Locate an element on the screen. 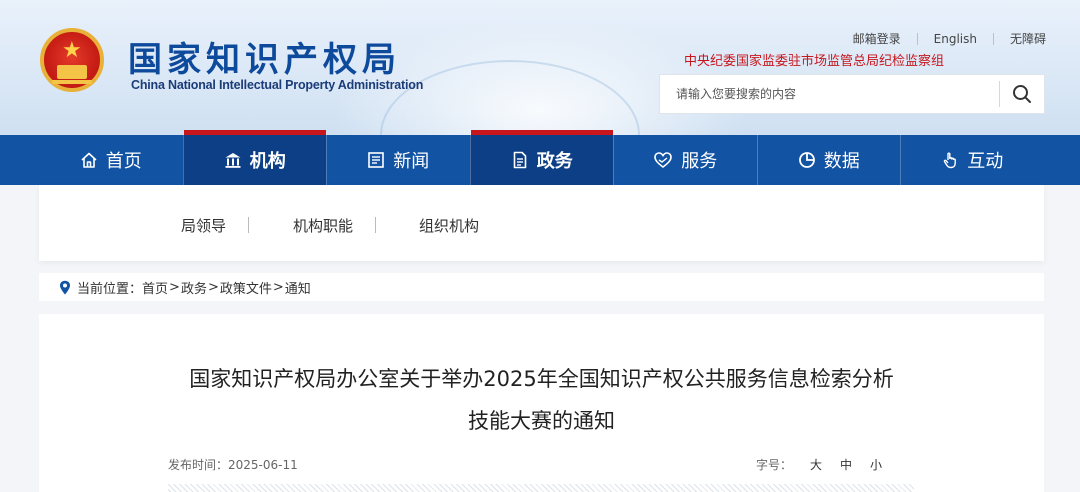 This screenshot has height=492, width=1080. nav-item-services: 服务 is located at coordinates (685, 160).